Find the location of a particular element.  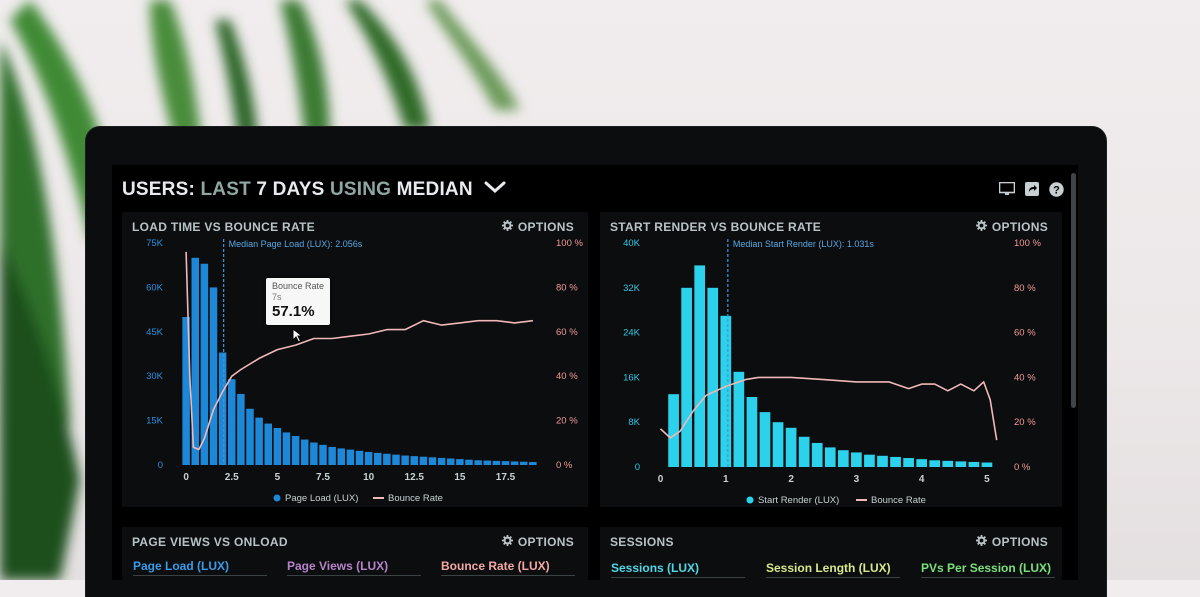

tab-pvs-per-session: PVs Per Session (LUX) is located at coordinates (986, 568).